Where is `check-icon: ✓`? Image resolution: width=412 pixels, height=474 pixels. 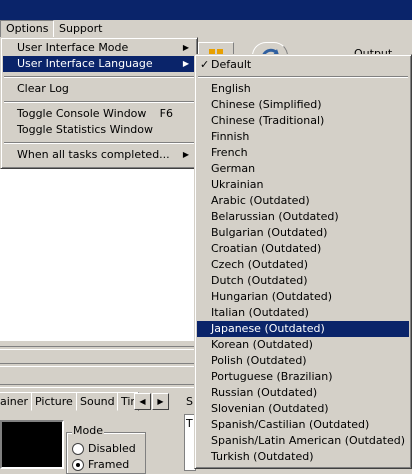
check-icon: ✓ is located at coordinates (205, 64).